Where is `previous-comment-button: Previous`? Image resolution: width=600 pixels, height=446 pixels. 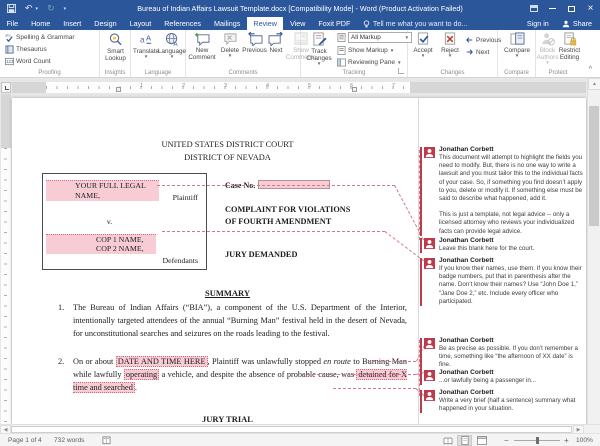
previous-comment-button: Previous is located at coordinates (254, 43).